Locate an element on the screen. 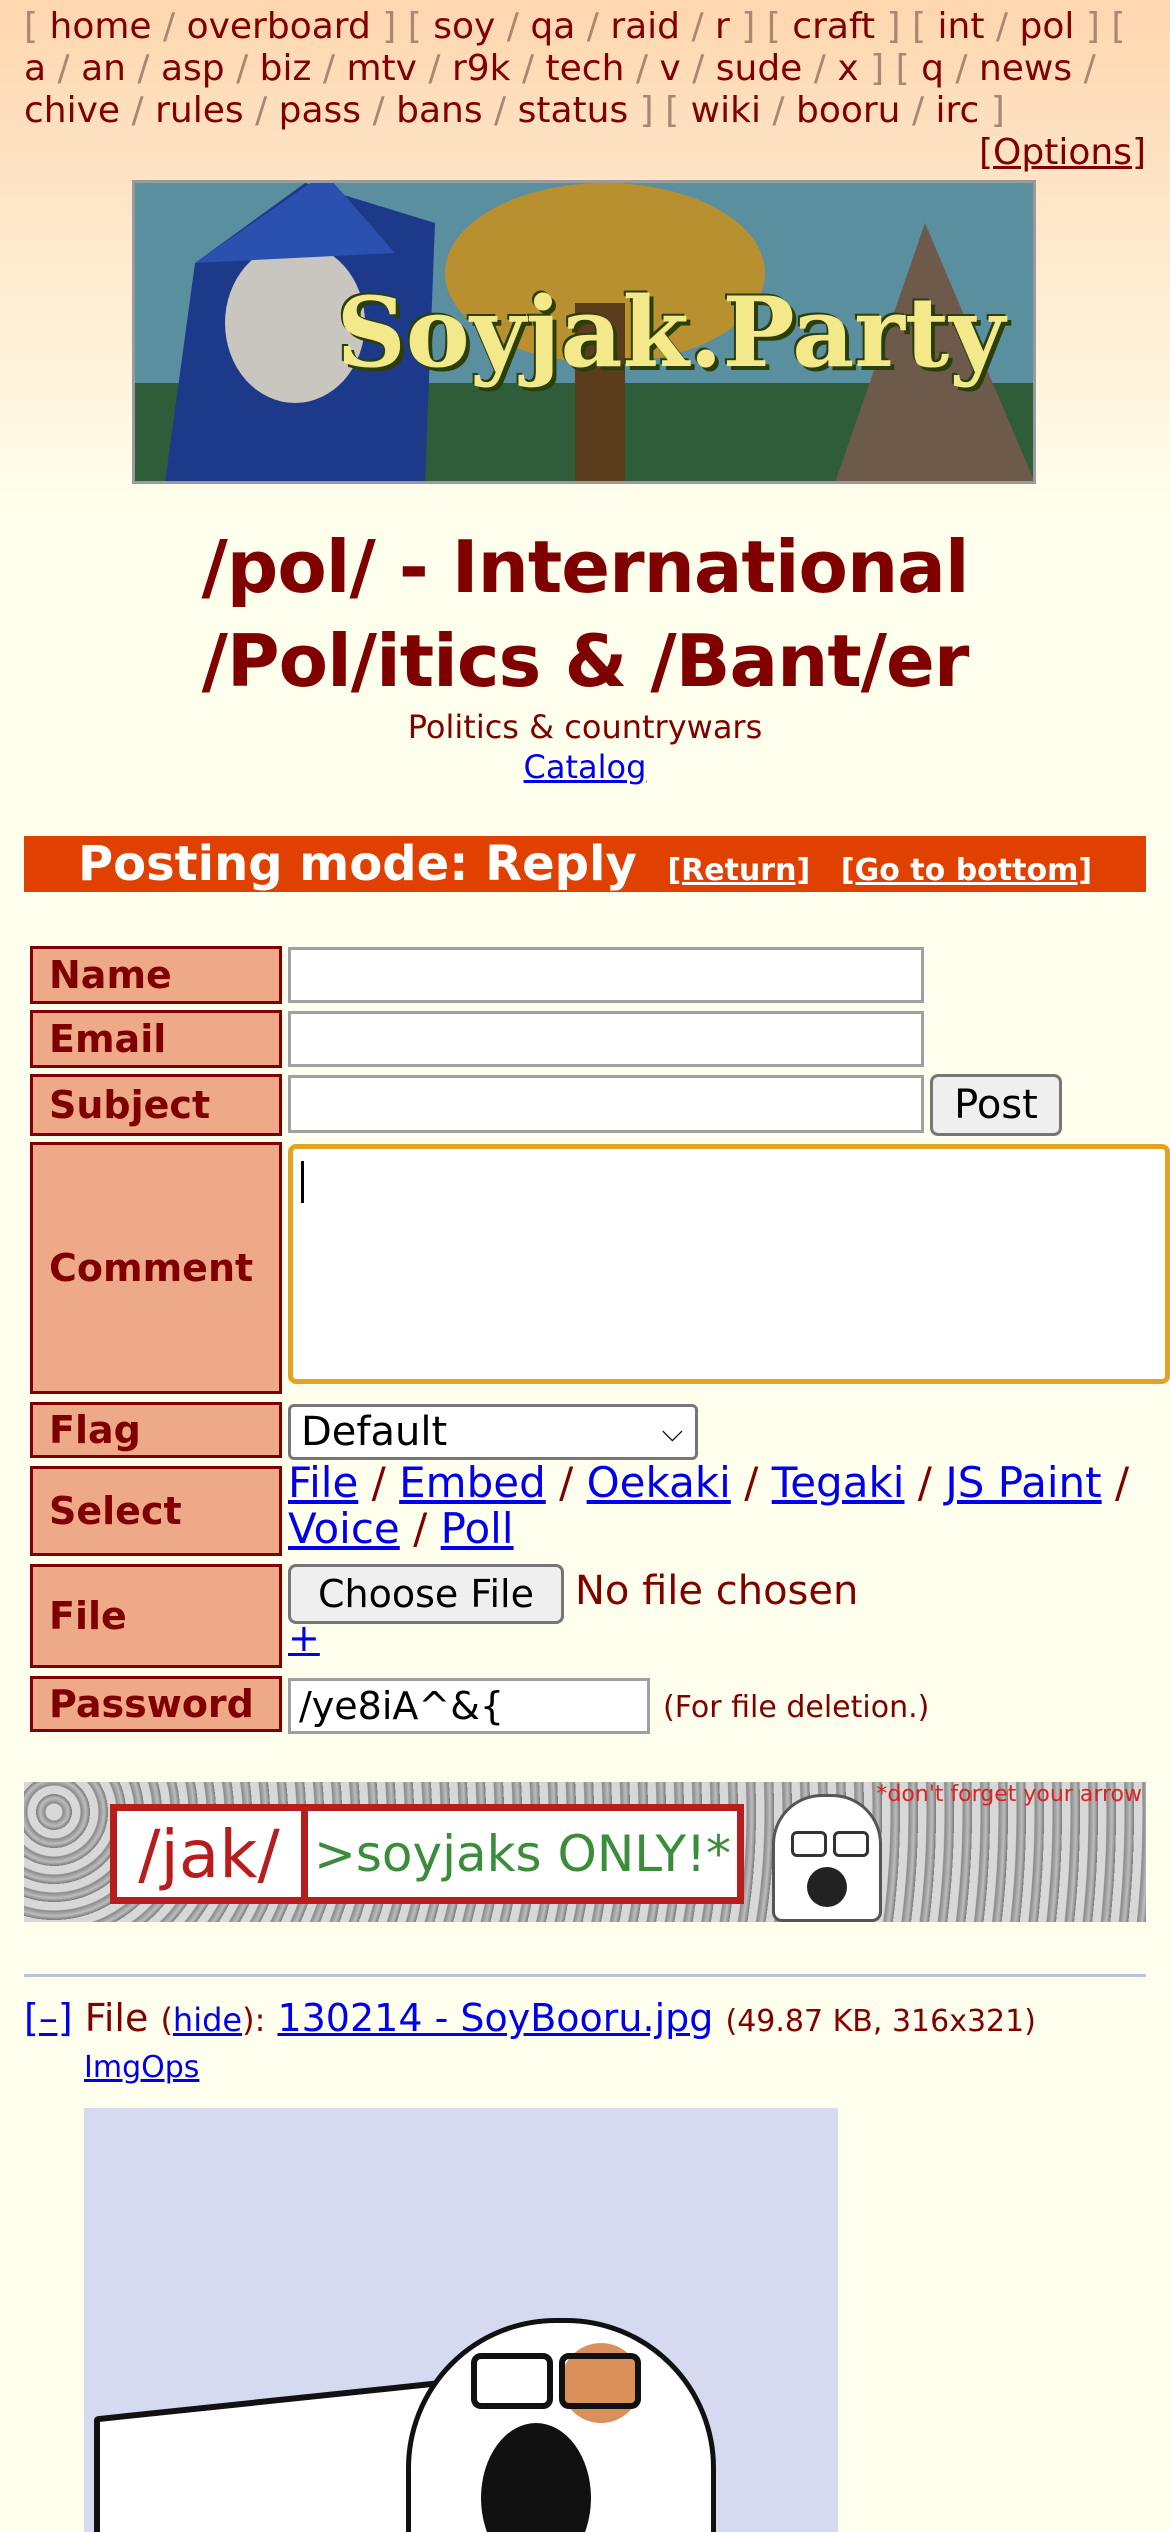 This screenshot has height=2532, width=1170. flag-select: Default ⌵ is located at coordinates (493, 1432).